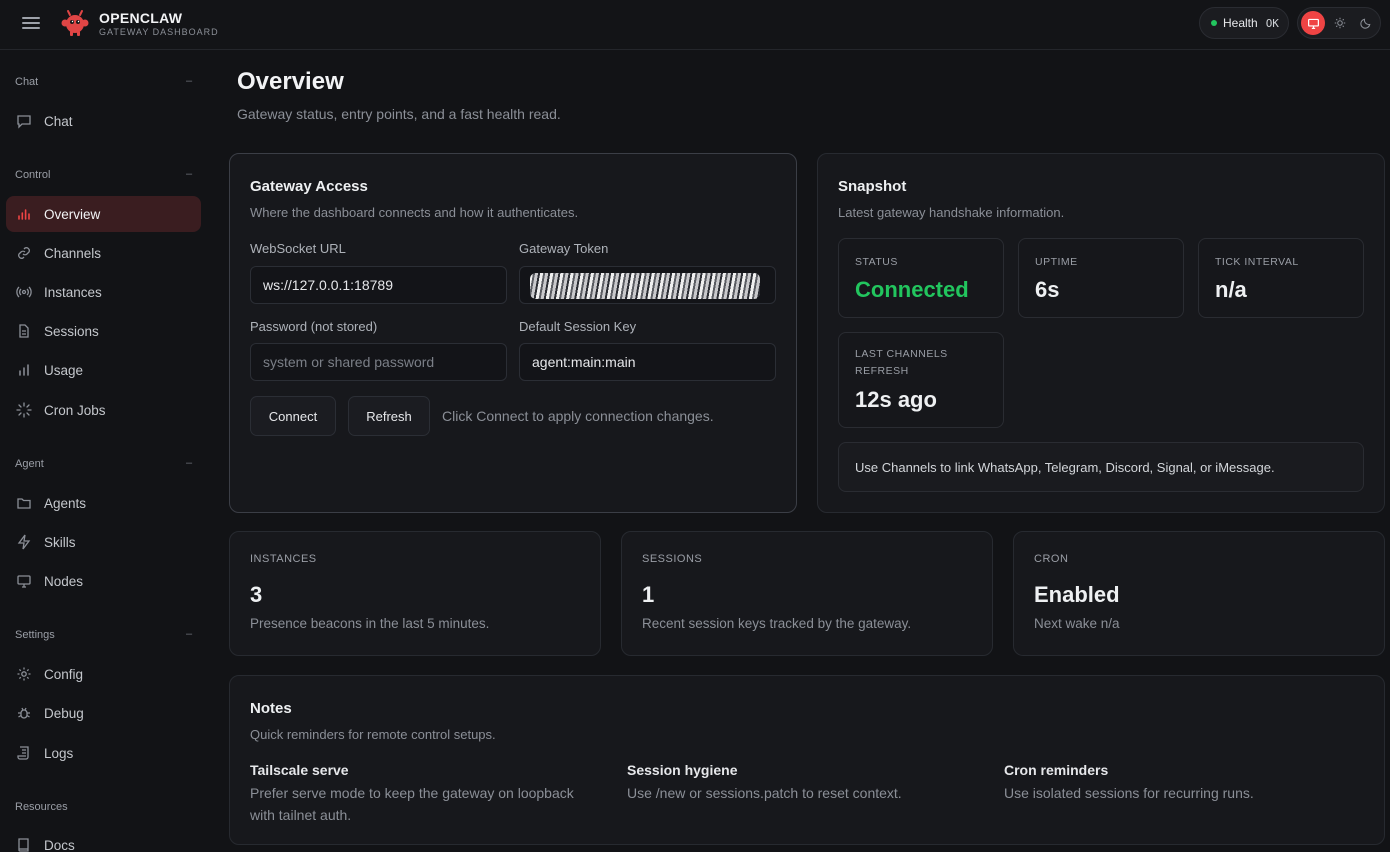  I want to click on theme-switcher, so click(1339, 23).